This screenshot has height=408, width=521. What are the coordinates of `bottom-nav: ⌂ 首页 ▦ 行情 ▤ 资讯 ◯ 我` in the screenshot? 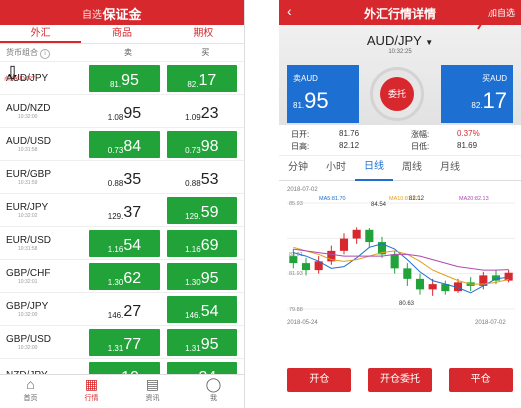 It's located at (122, 391).